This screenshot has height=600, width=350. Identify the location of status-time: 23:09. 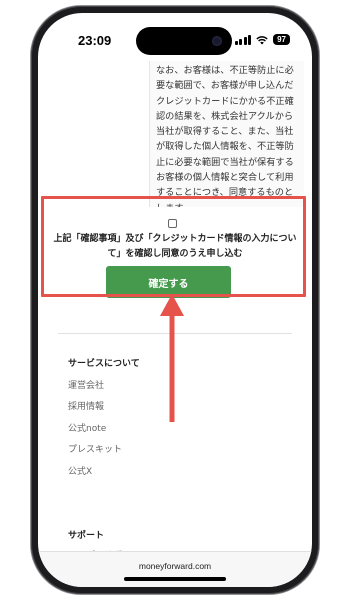
(95, 40).